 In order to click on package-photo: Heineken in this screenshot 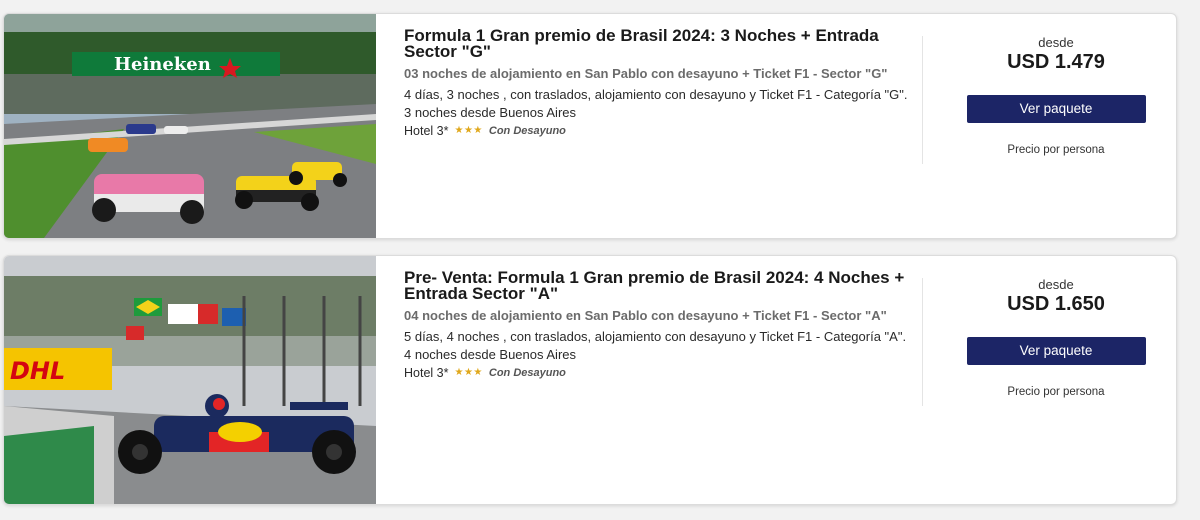, I will do `click(190, 126)`.